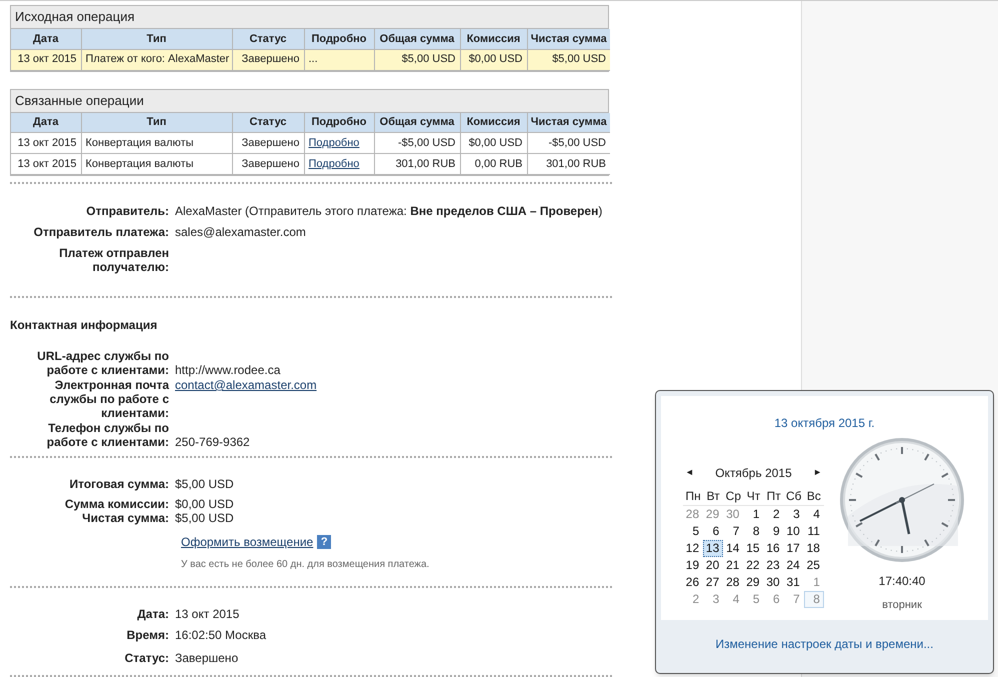 The image size is (998, 677). What do you see at coordinates (324, 542) in the screenshot?
I see `help-button: ?` at bounding box center [324, 542].